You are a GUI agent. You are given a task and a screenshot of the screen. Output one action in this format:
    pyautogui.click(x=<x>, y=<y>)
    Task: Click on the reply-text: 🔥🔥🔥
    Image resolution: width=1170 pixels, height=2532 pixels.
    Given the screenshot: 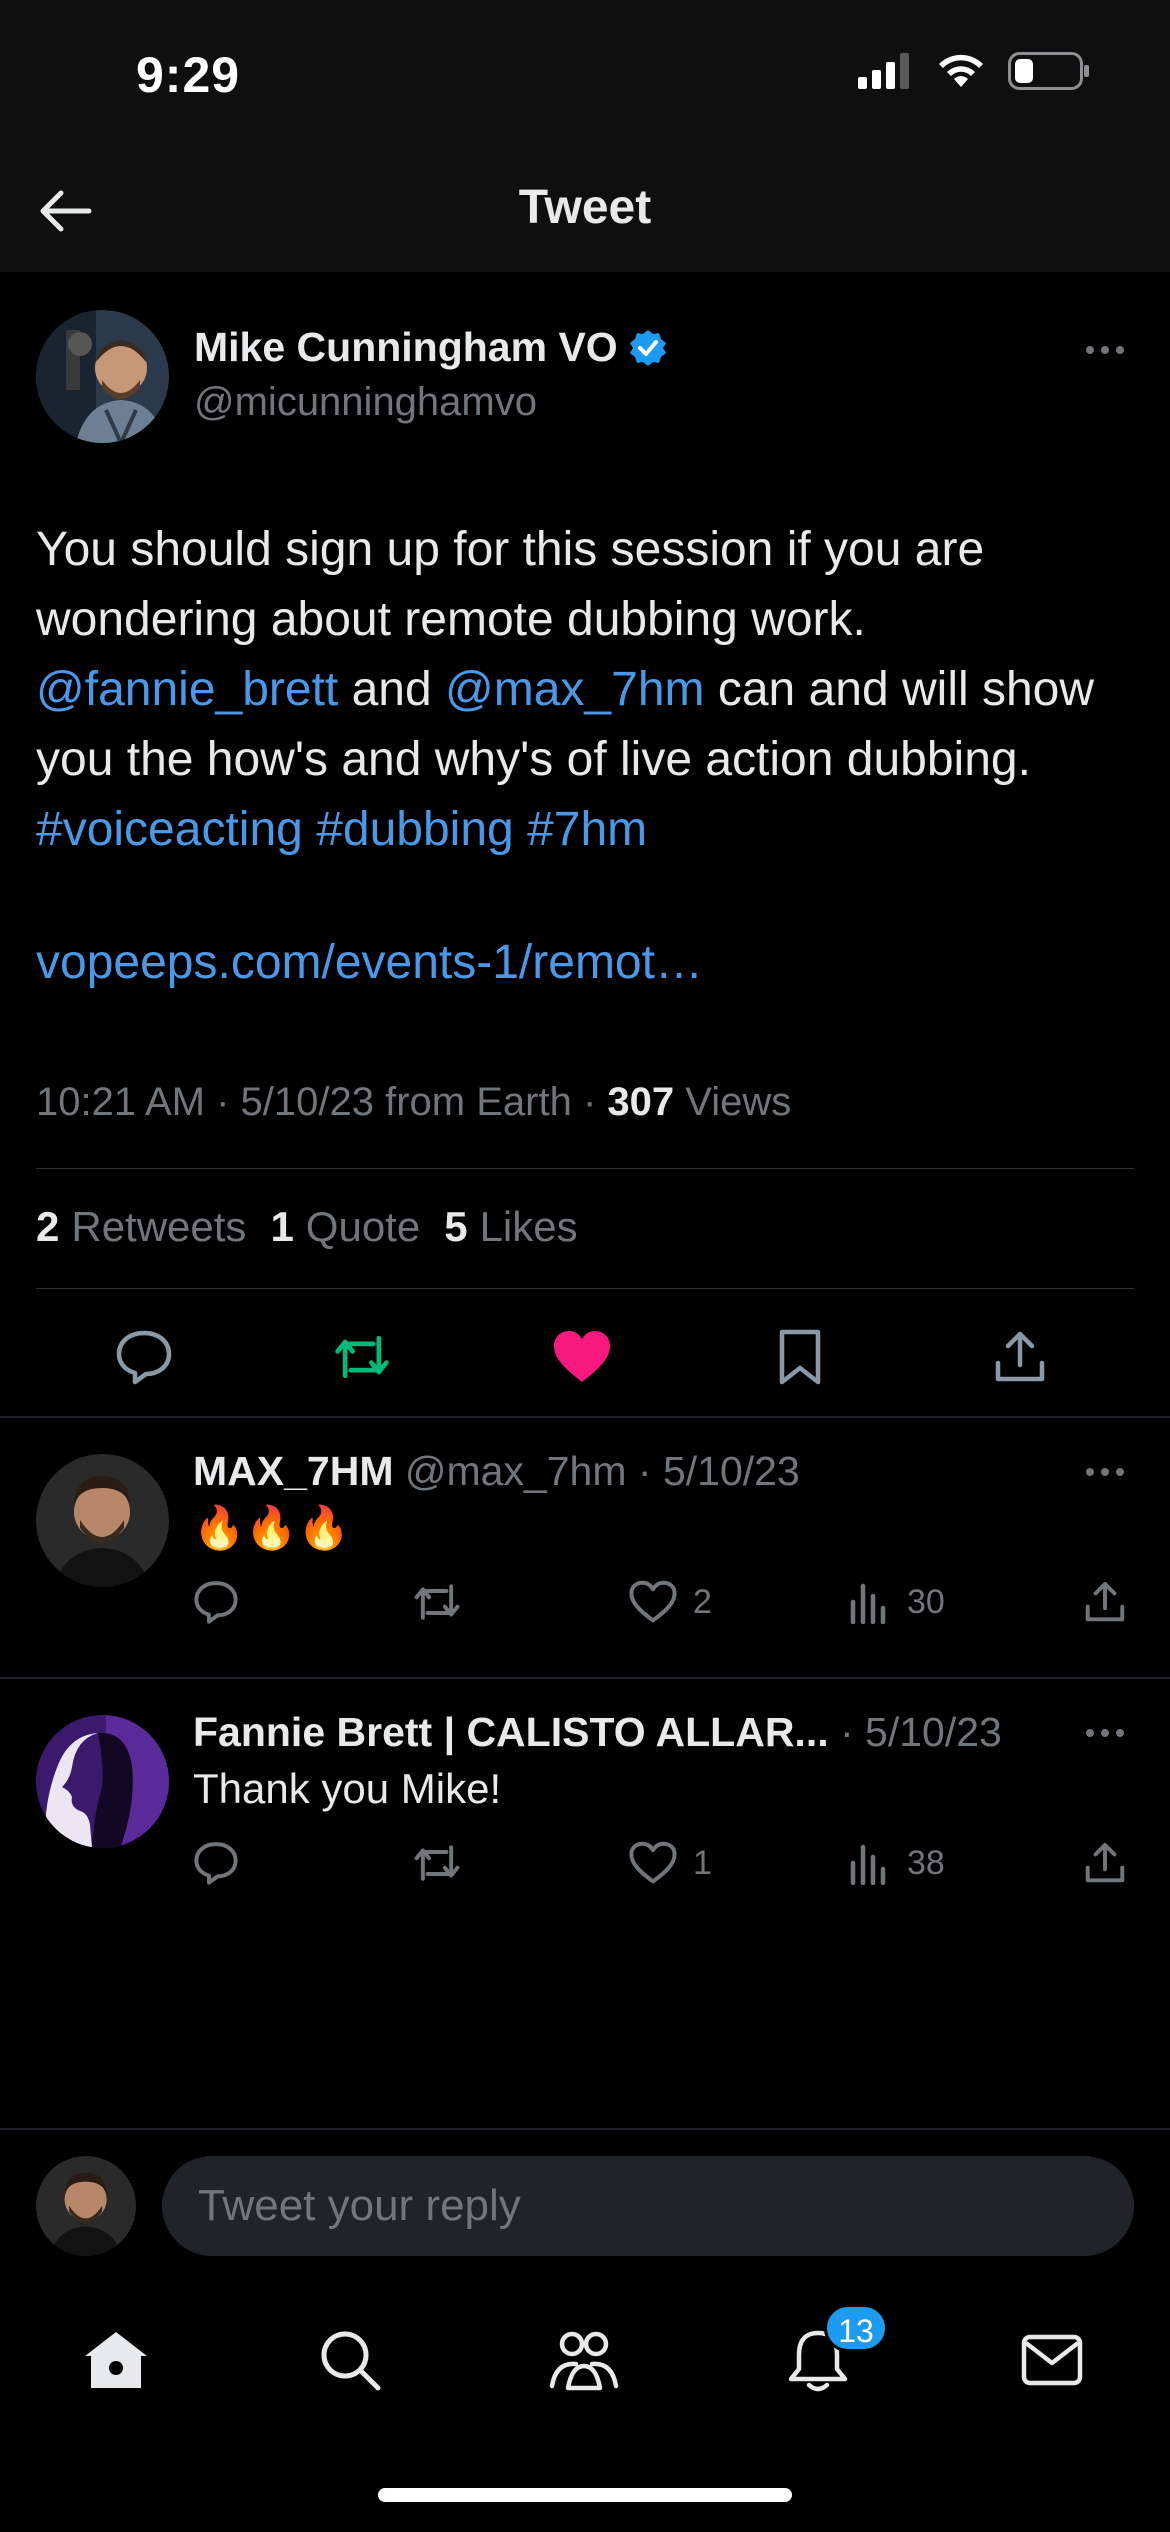 What is the action you would take?
    pyautogui.click(x=271, y=1527)
    